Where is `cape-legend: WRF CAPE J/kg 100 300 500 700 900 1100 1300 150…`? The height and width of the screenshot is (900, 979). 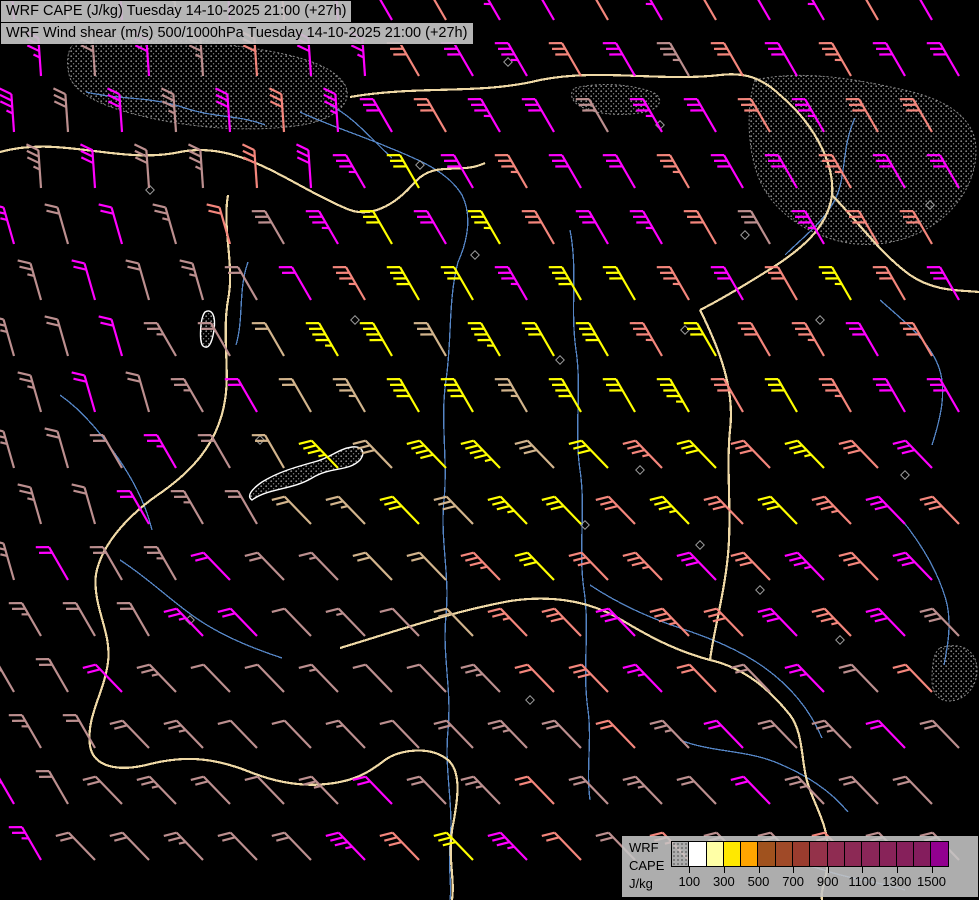 cape-legend: WRF CAPE J/kg 100 300 500 700 900 1100 1300 150… is located at coordinates (800, 866).